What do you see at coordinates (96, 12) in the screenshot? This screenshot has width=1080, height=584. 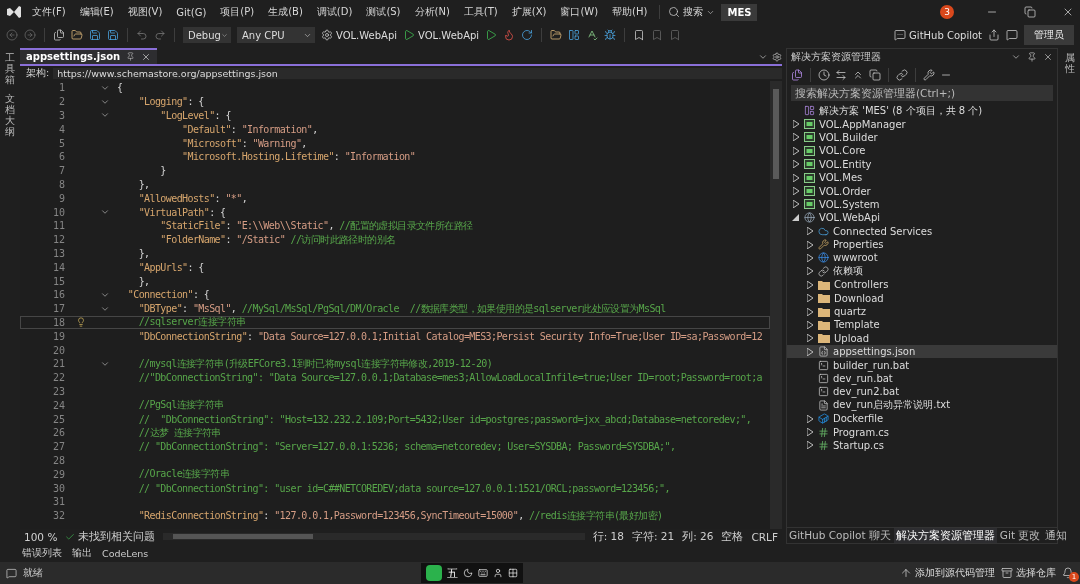 I see `menu-item: 编辑(E)` at bounding box center [96, 12].